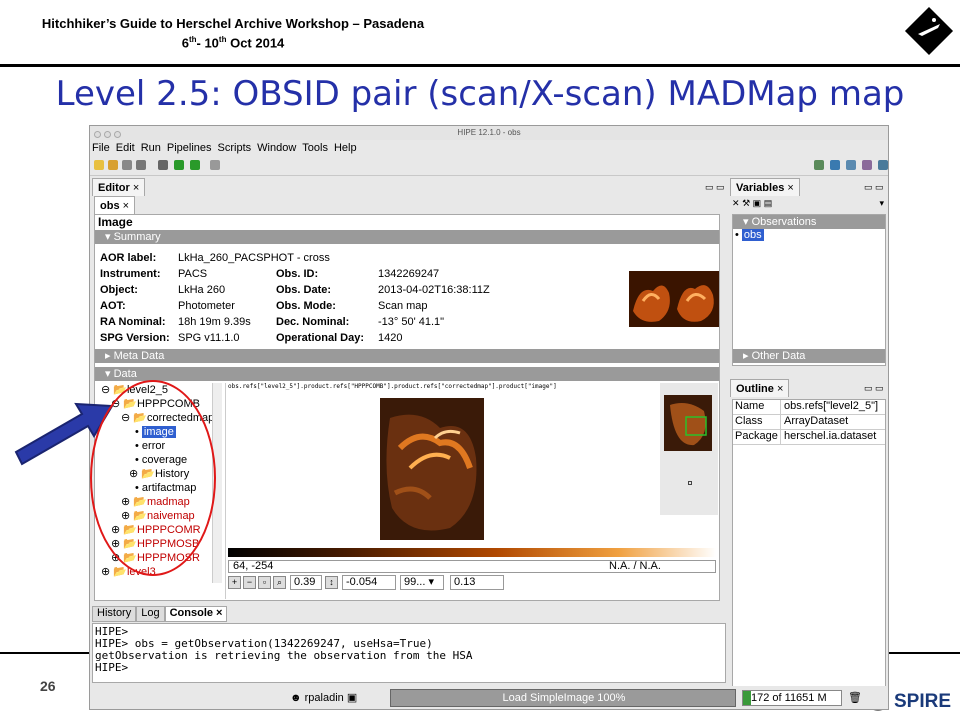  I want to click on other-data-header: ▸ Other Data, so click(809, 356).